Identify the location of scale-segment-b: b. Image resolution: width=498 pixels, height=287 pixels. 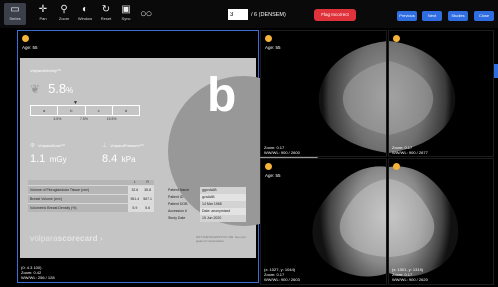
(72, 110).